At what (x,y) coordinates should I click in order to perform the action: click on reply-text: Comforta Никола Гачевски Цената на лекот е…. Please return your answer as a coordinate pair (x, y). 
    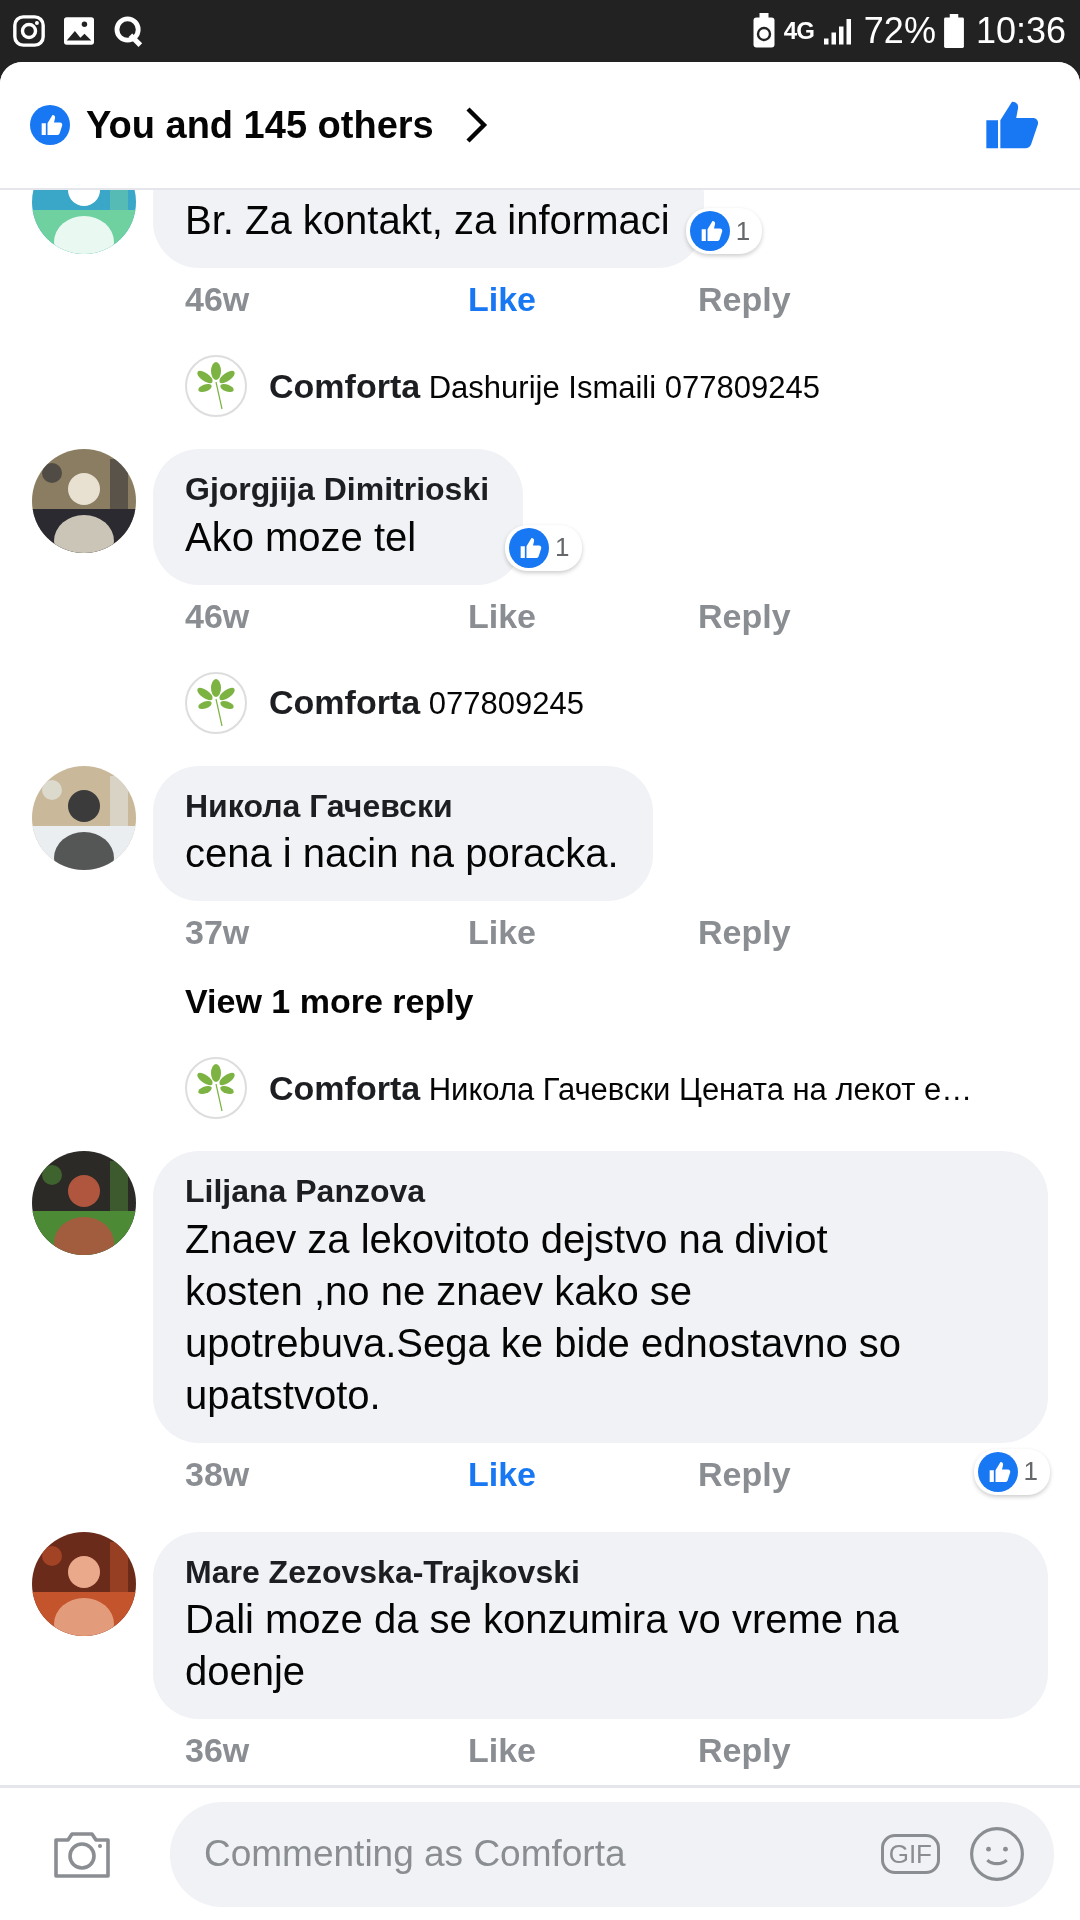
    Looking at the image, I should click on (621, 1088).